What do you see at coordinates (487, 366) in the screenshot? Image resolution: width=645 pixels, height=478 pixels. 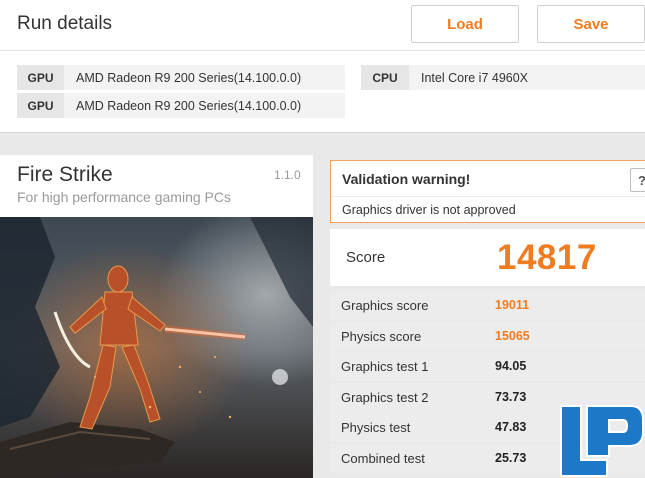 I see `result-row: Graphics test 1 94.05` at bounding box center [487, 366].